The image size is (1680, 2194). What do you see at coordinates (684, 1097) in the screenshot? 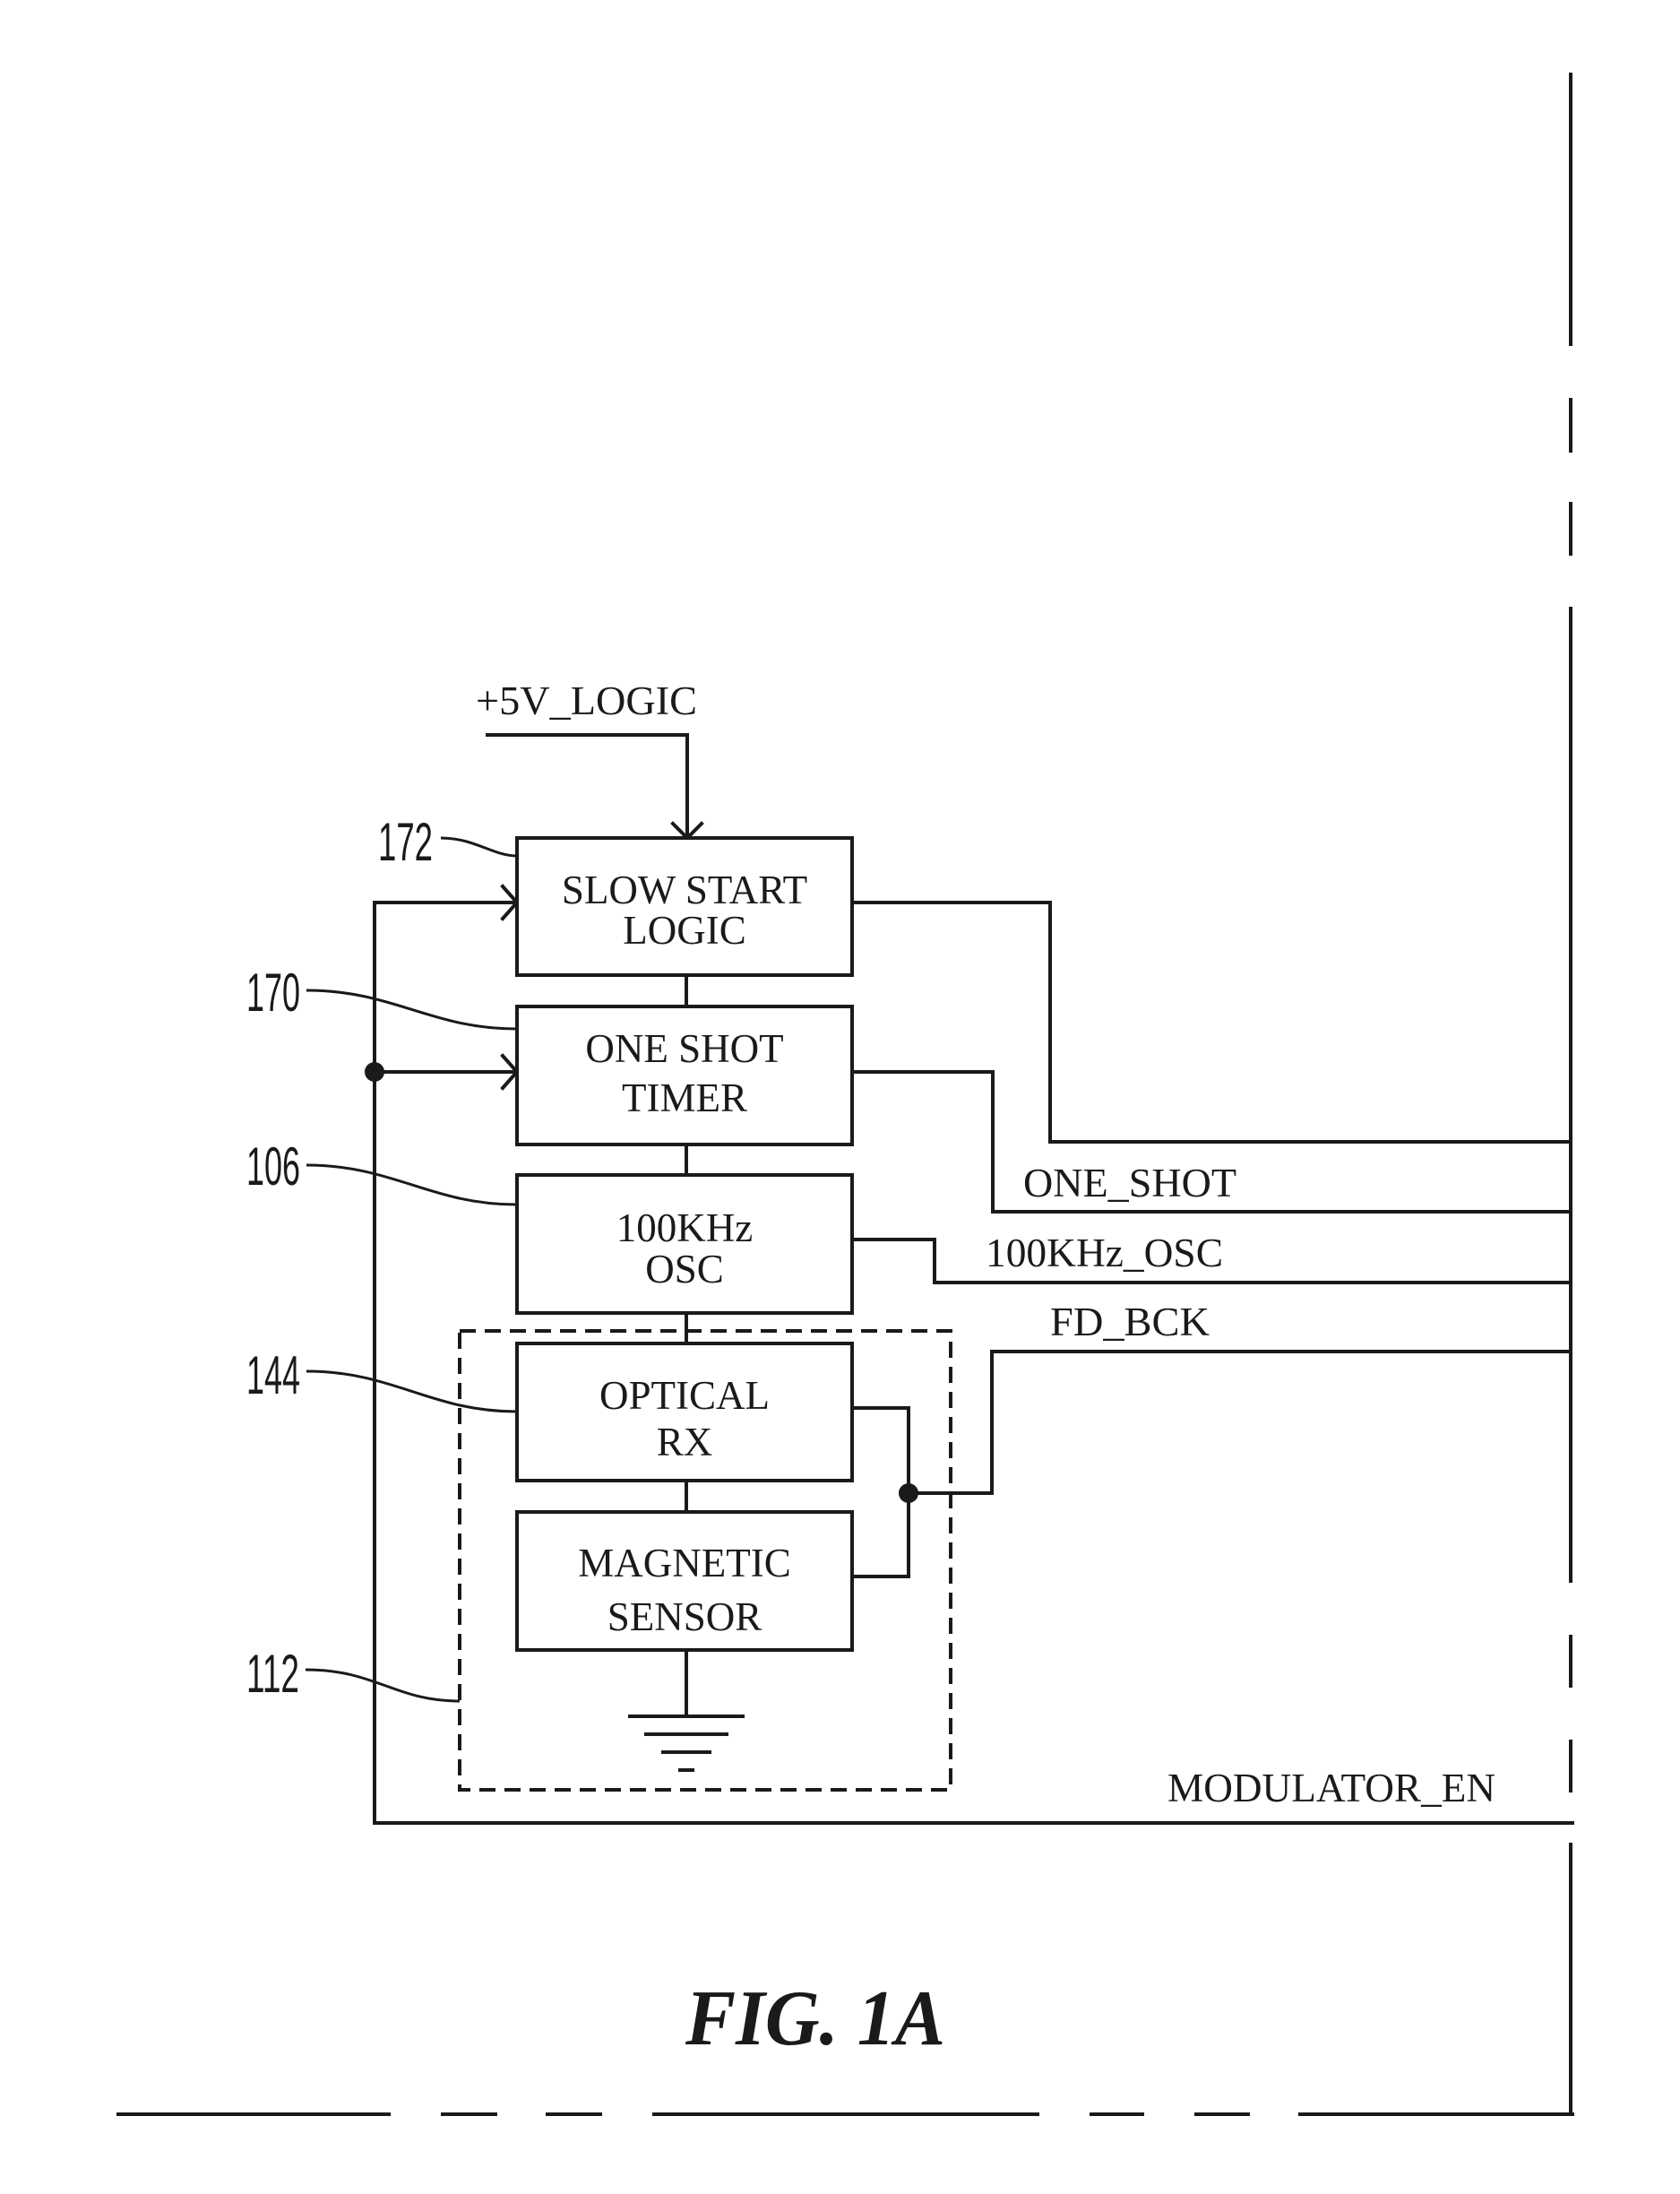
I see `block-label: TIMER` at bounding box center [684, 1097].